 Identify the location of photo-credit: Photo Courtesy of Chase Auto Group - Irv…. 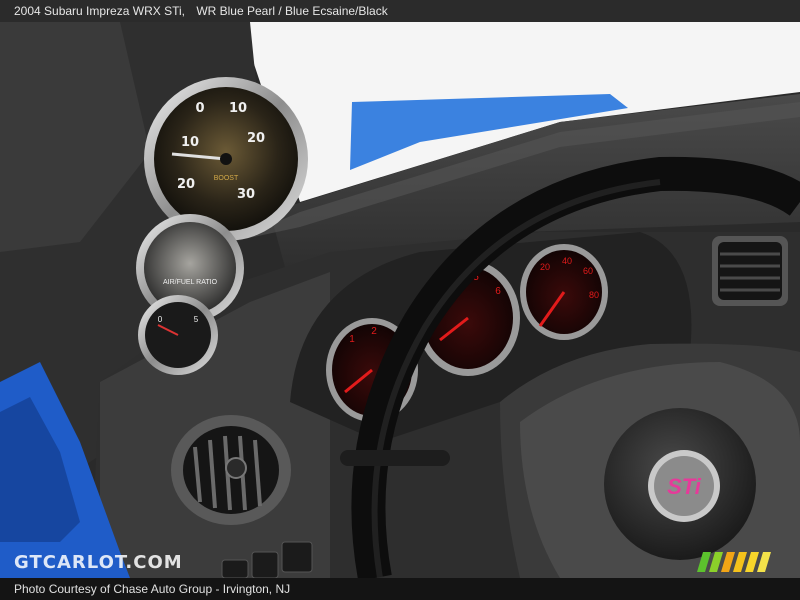
(152, 589).